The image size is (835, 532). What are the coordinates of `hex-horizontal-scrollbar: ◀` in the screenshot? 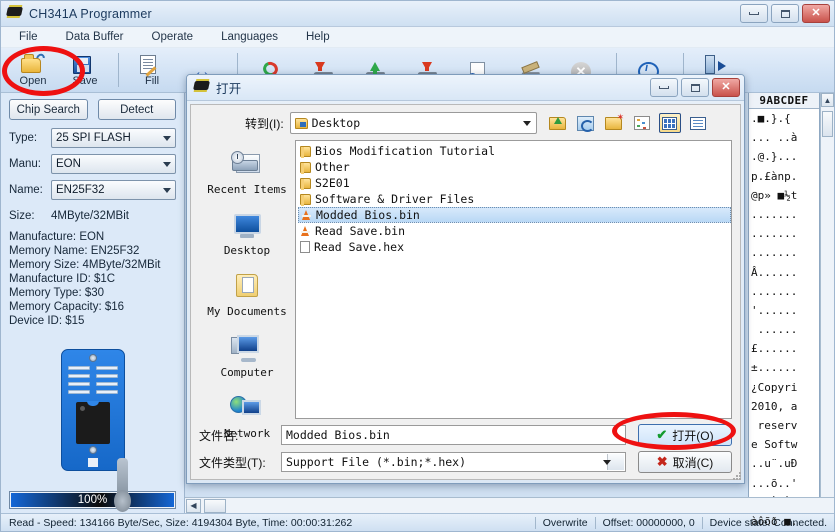 It's located at (509, 505).